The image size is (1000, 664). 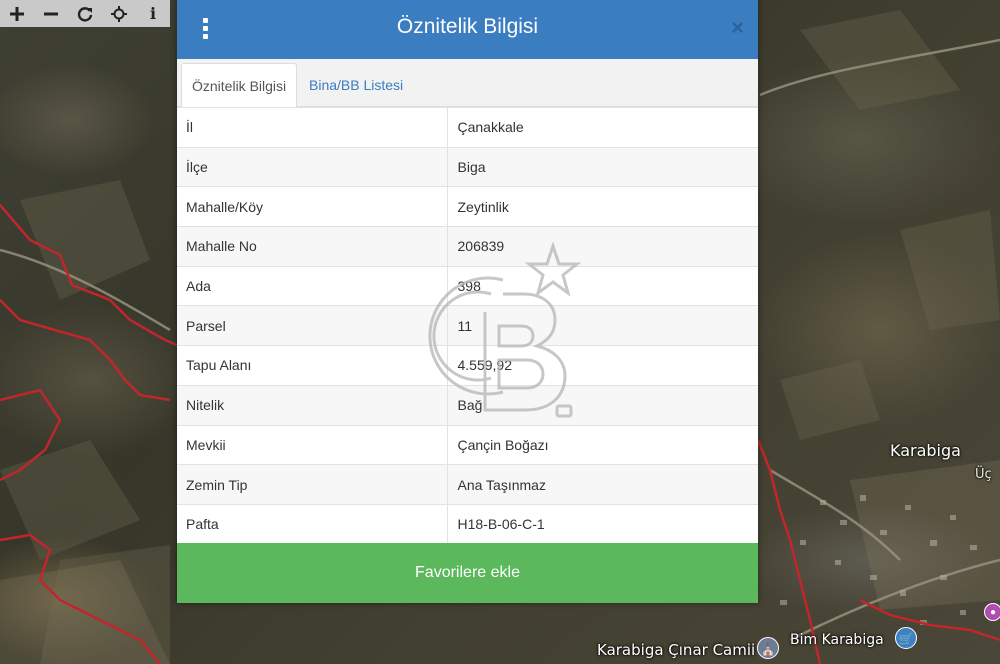 I want to click on crosshair-icon, so click(x=119, y=13).